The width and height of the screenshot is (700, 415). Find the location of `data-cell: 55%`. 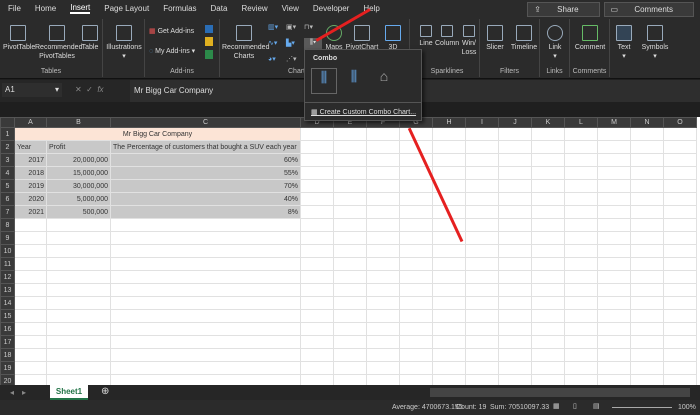

data-cell: 55% is located at coordinates (205, 173).